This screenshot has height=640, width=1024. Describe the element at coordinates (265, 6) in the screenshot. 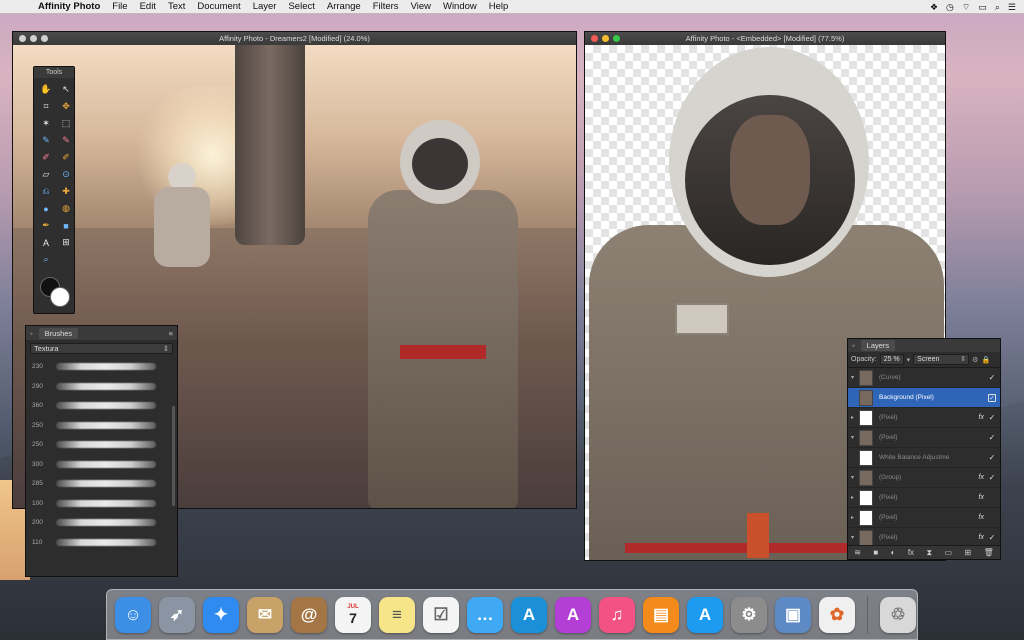

I see `menu-layer: Layer` at that location.